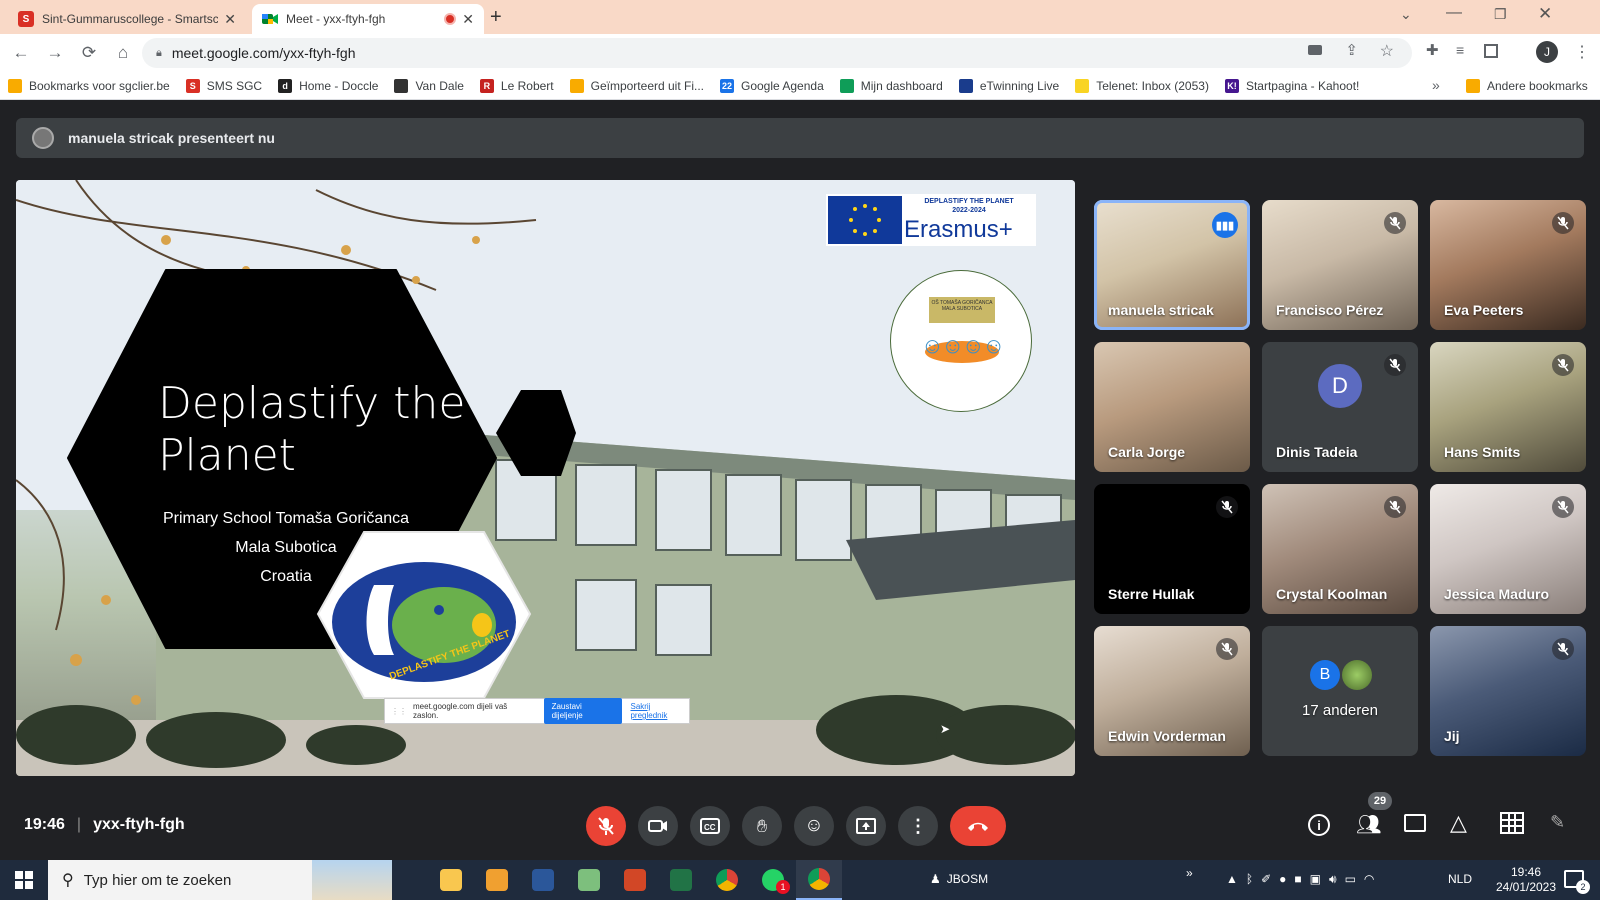 Image resolution: width=1600 pixels, height=900 pixels. Describe the element at coordinates (606, 826) in the screenshot. I see `mic-toggle-button` at that location.